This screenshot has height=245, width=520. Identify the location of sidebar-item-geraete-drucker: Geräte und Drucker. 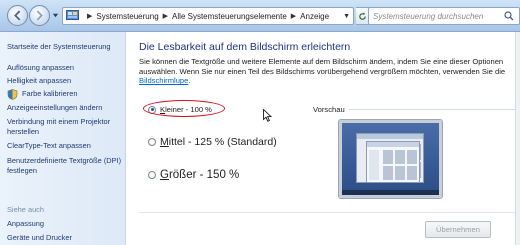
(65, 238).